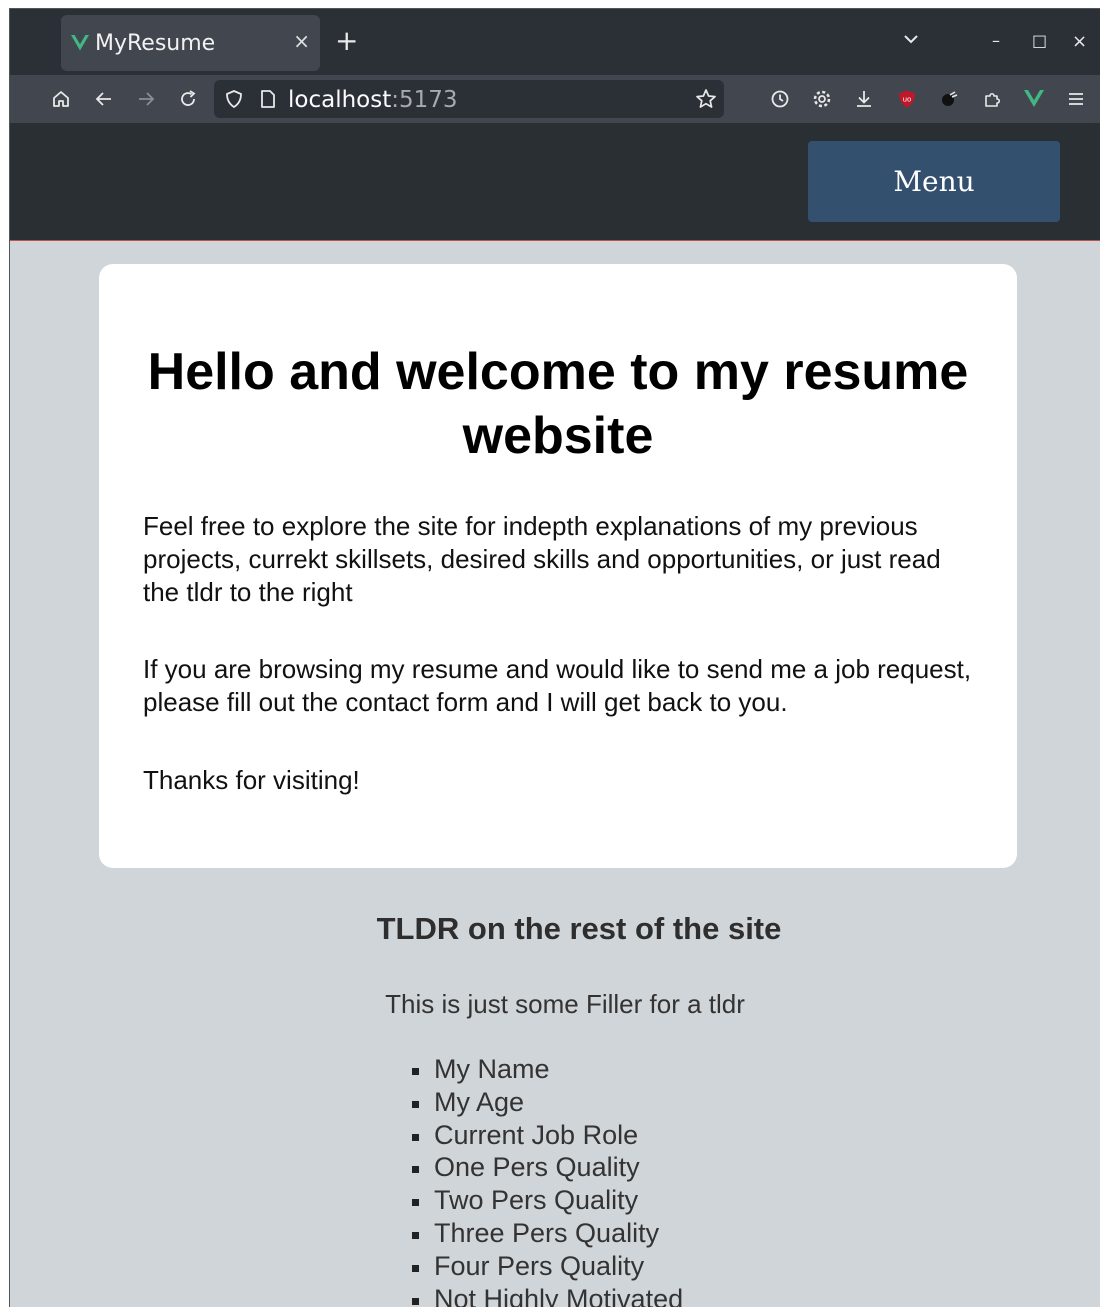 The image size is (1100, 1307). Describe the element at coordinates (1079, 41) in the screenshot. I see `window-close-button: ×` at that location.